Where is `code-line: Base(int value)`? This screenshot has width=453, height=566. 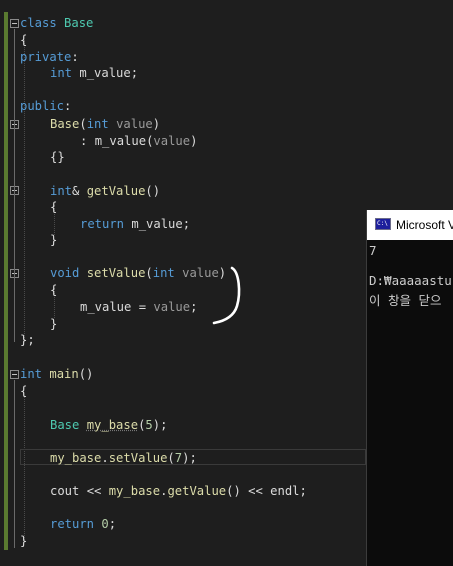 code-line: Base(int value) is located at coordinates (105, 124).